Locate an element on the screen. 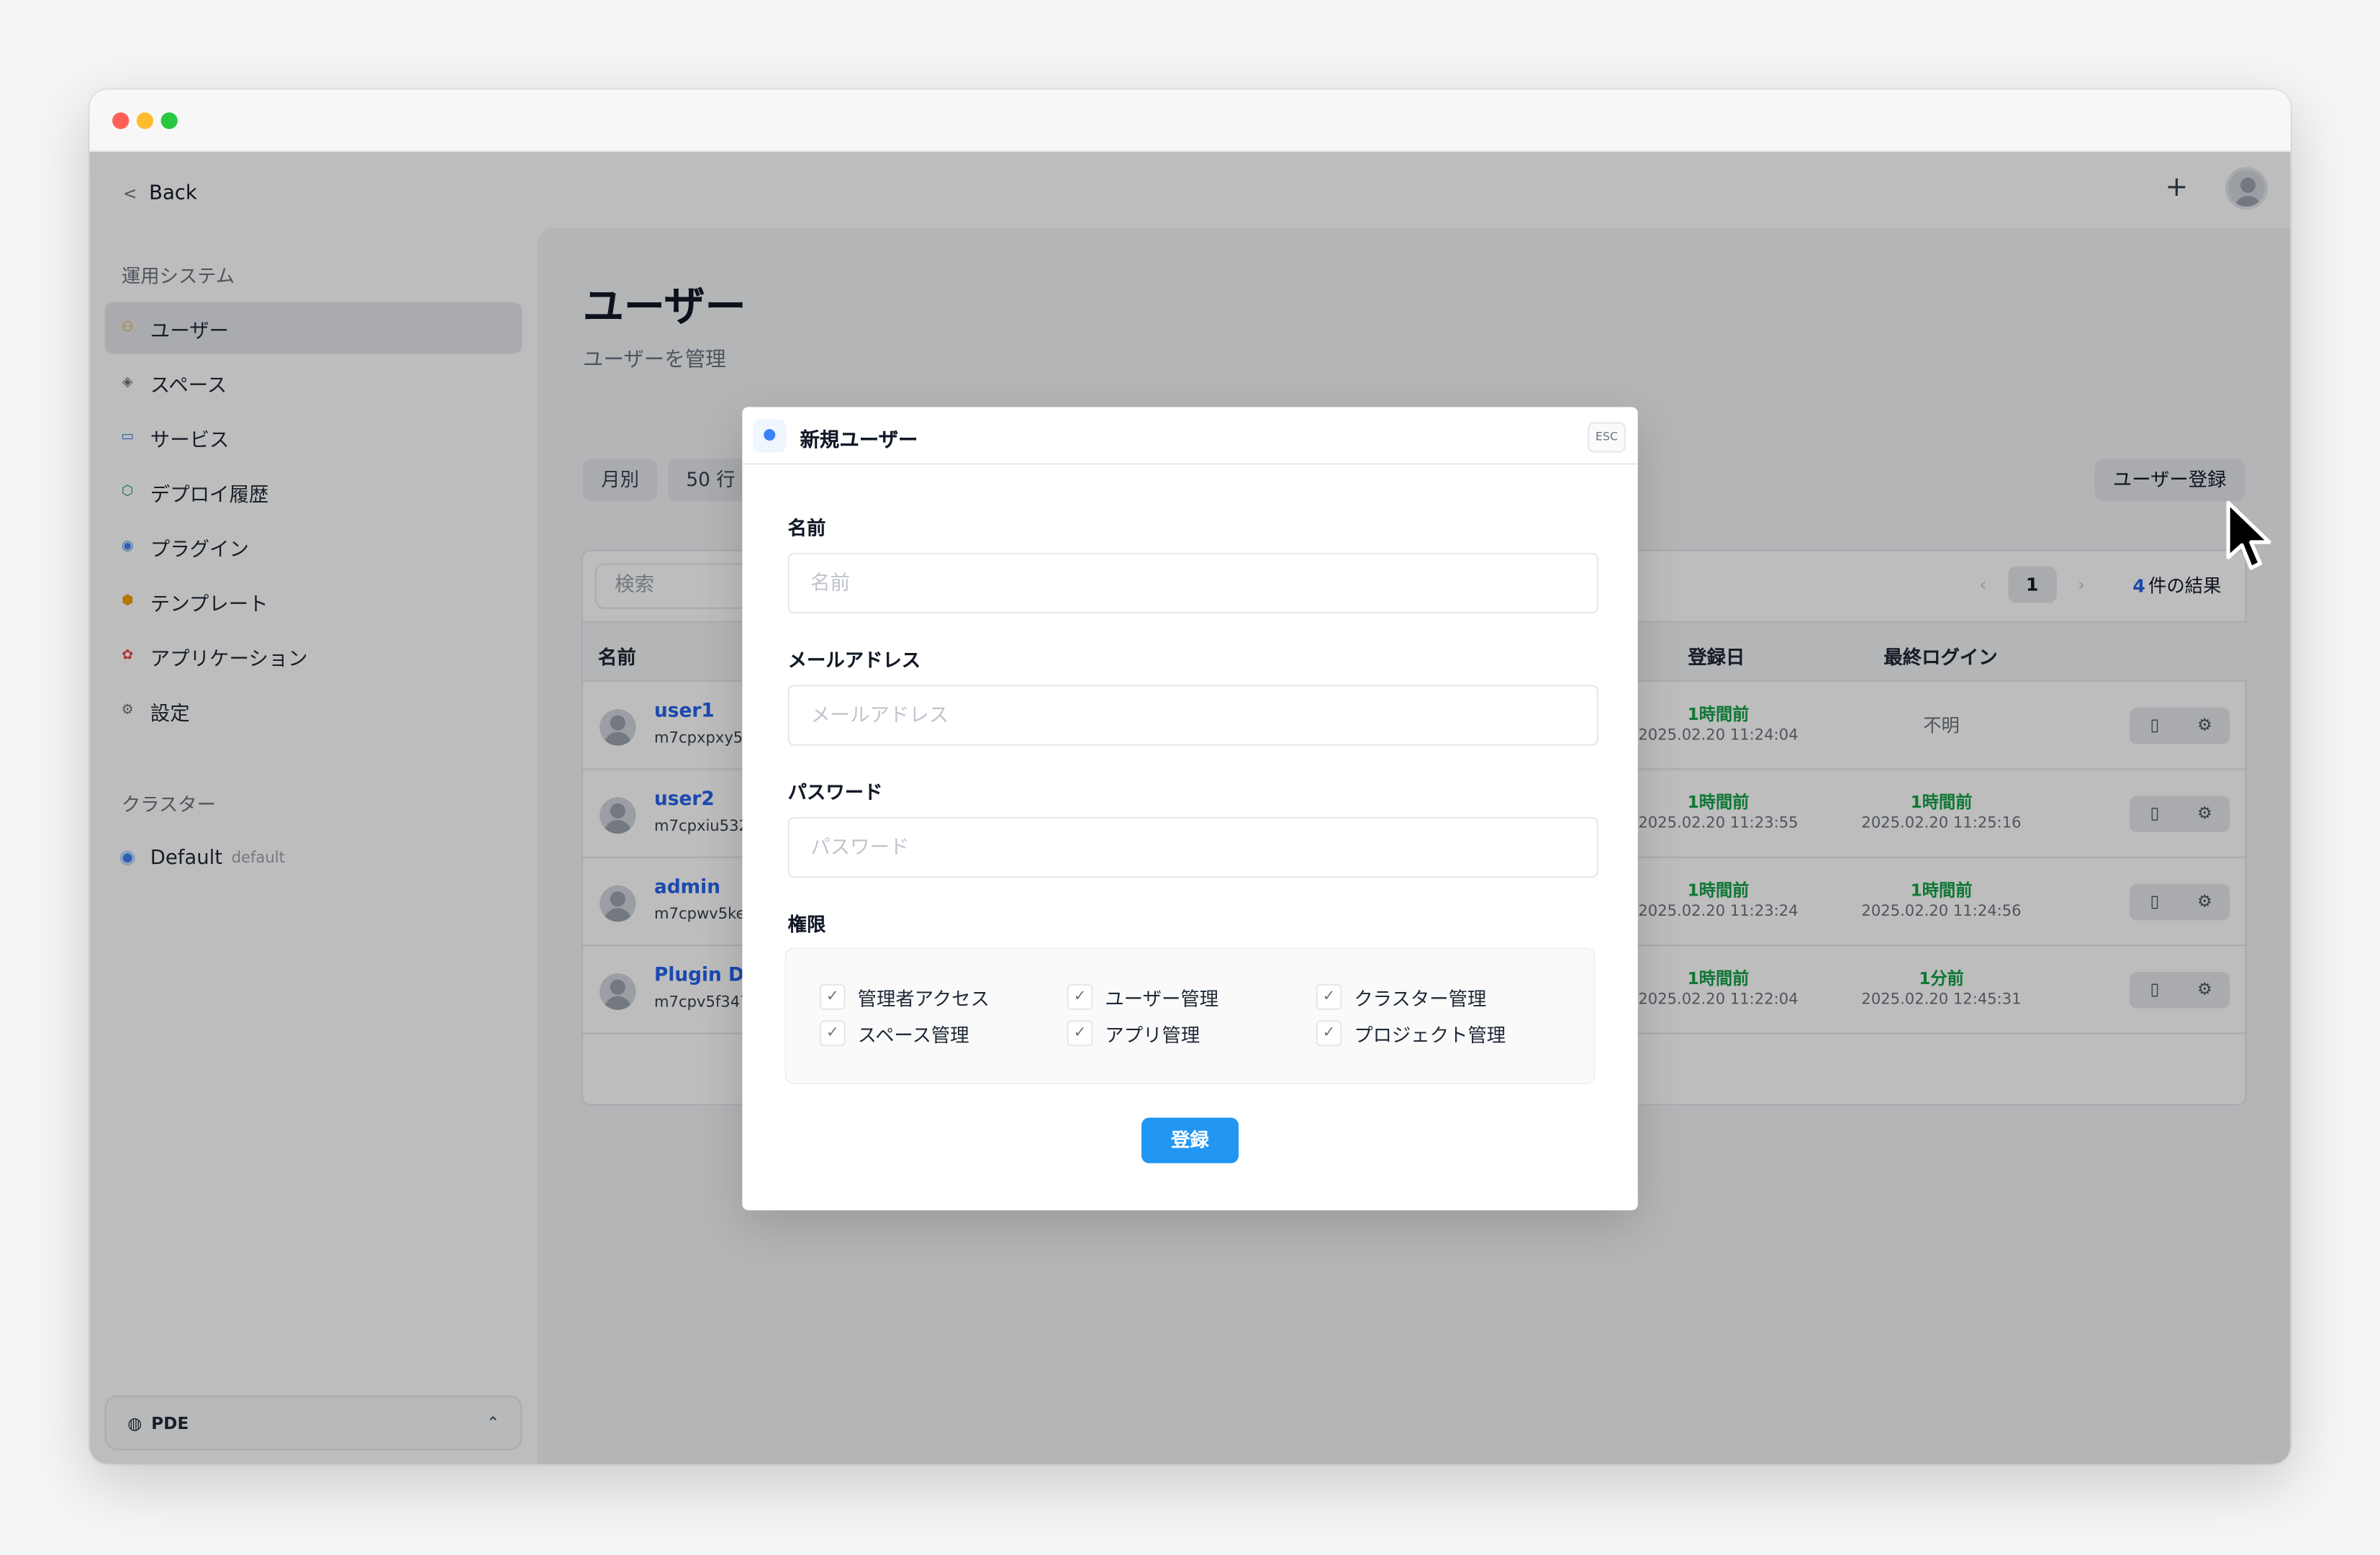  password-label: パスワード is located at coordinates (835, 792).